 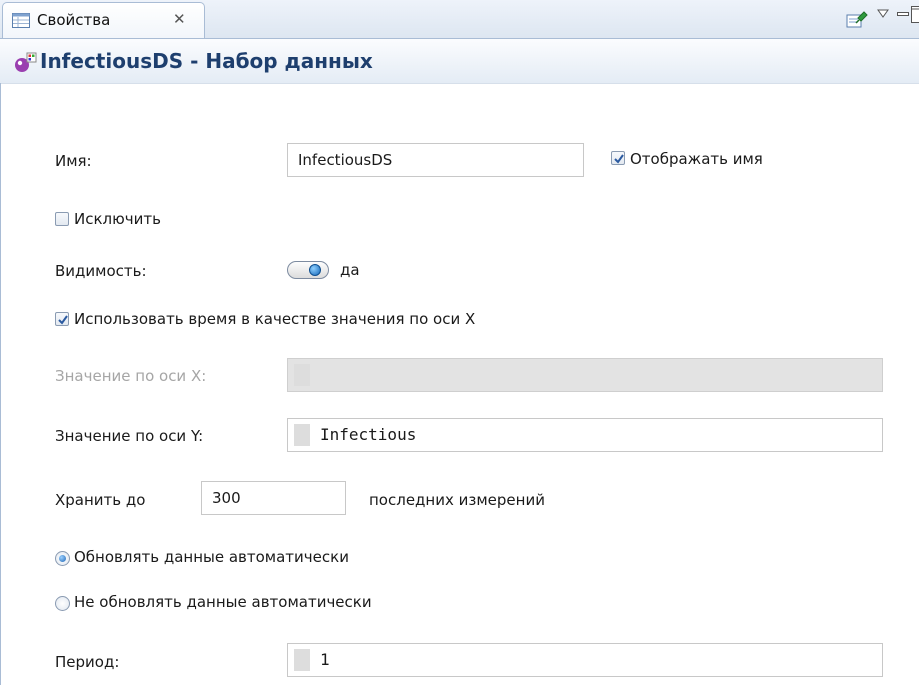 I want to click on pin-icon, so click(x=857, y=19).